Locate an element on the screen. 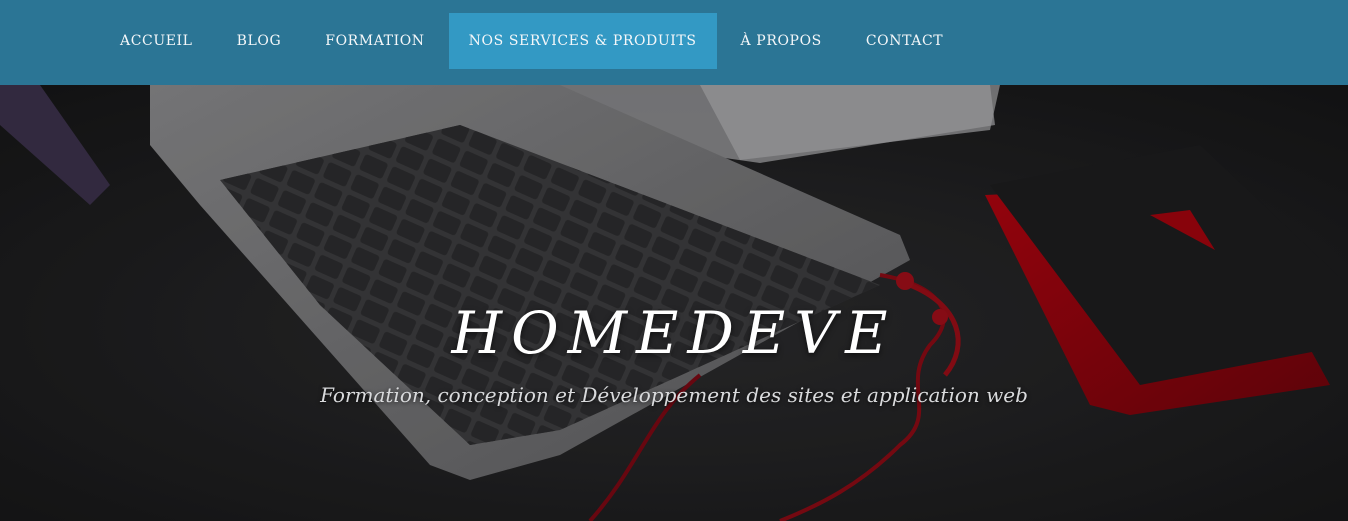 This screenshot has height=521, width=1348. hero-title: HOMEDEVE is located at coordinates (674, 333).